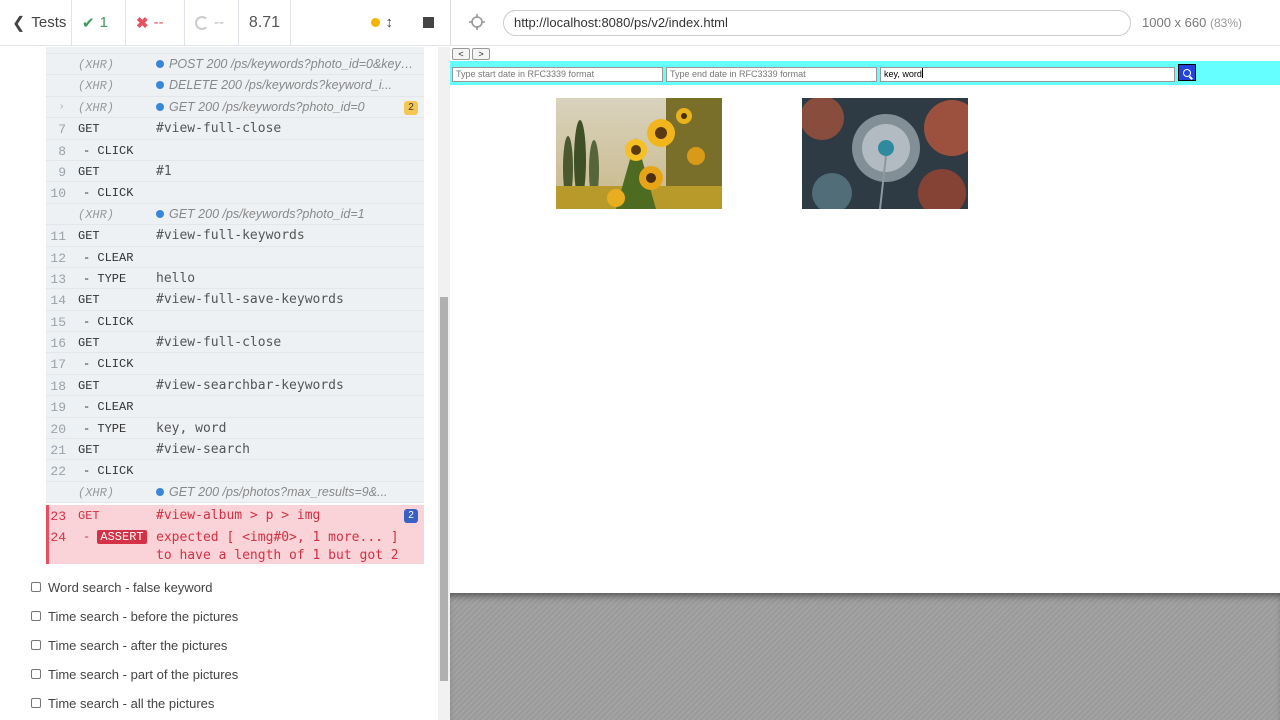 The height and width of the screenshot is (720, 1280). Describe the element at coordinates (471, 54) in the screenshot. I see `album-nav: < >` at that location.